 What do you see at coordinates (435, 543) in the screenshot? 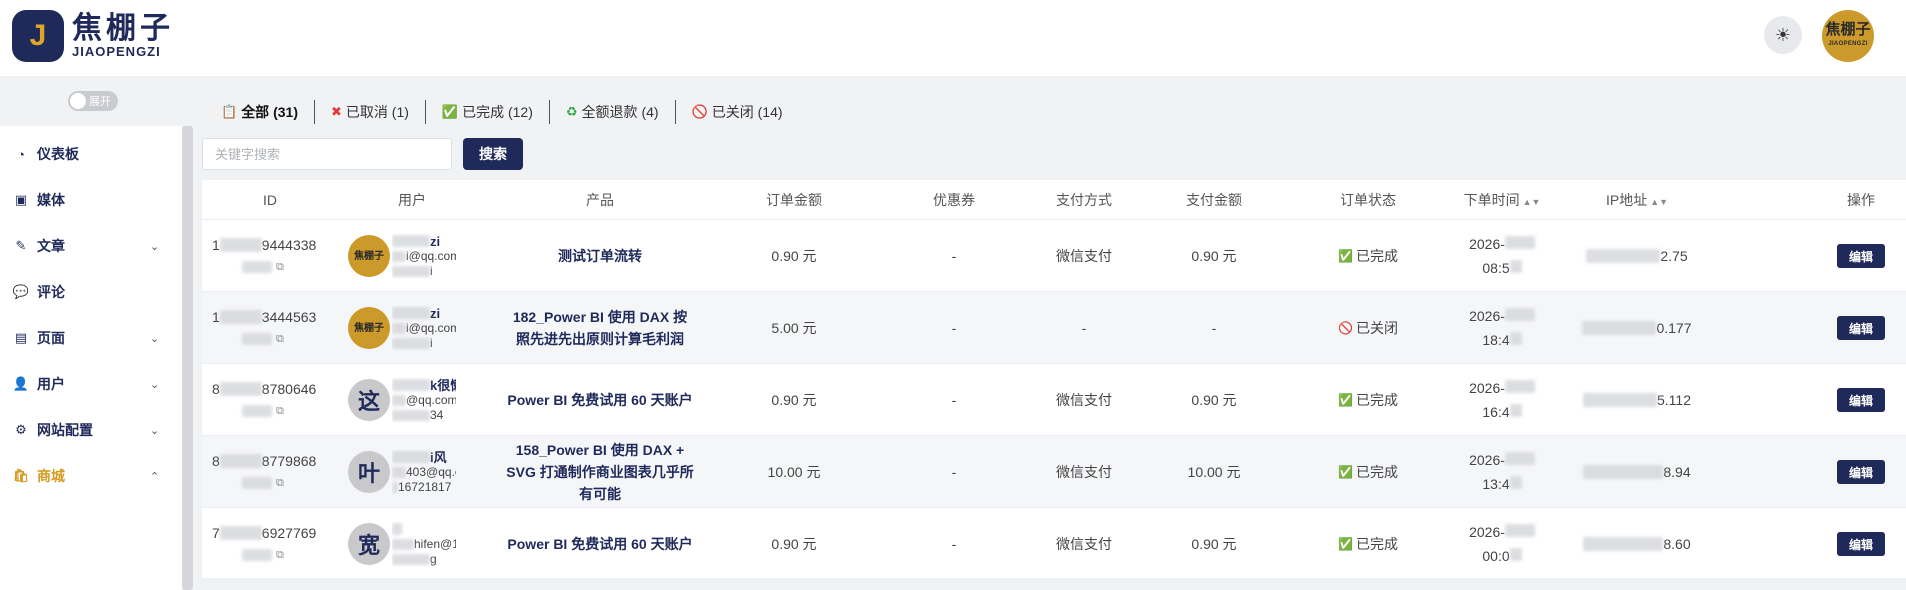
I see `user-email: hifen@12` at bounding box center [435, 543].